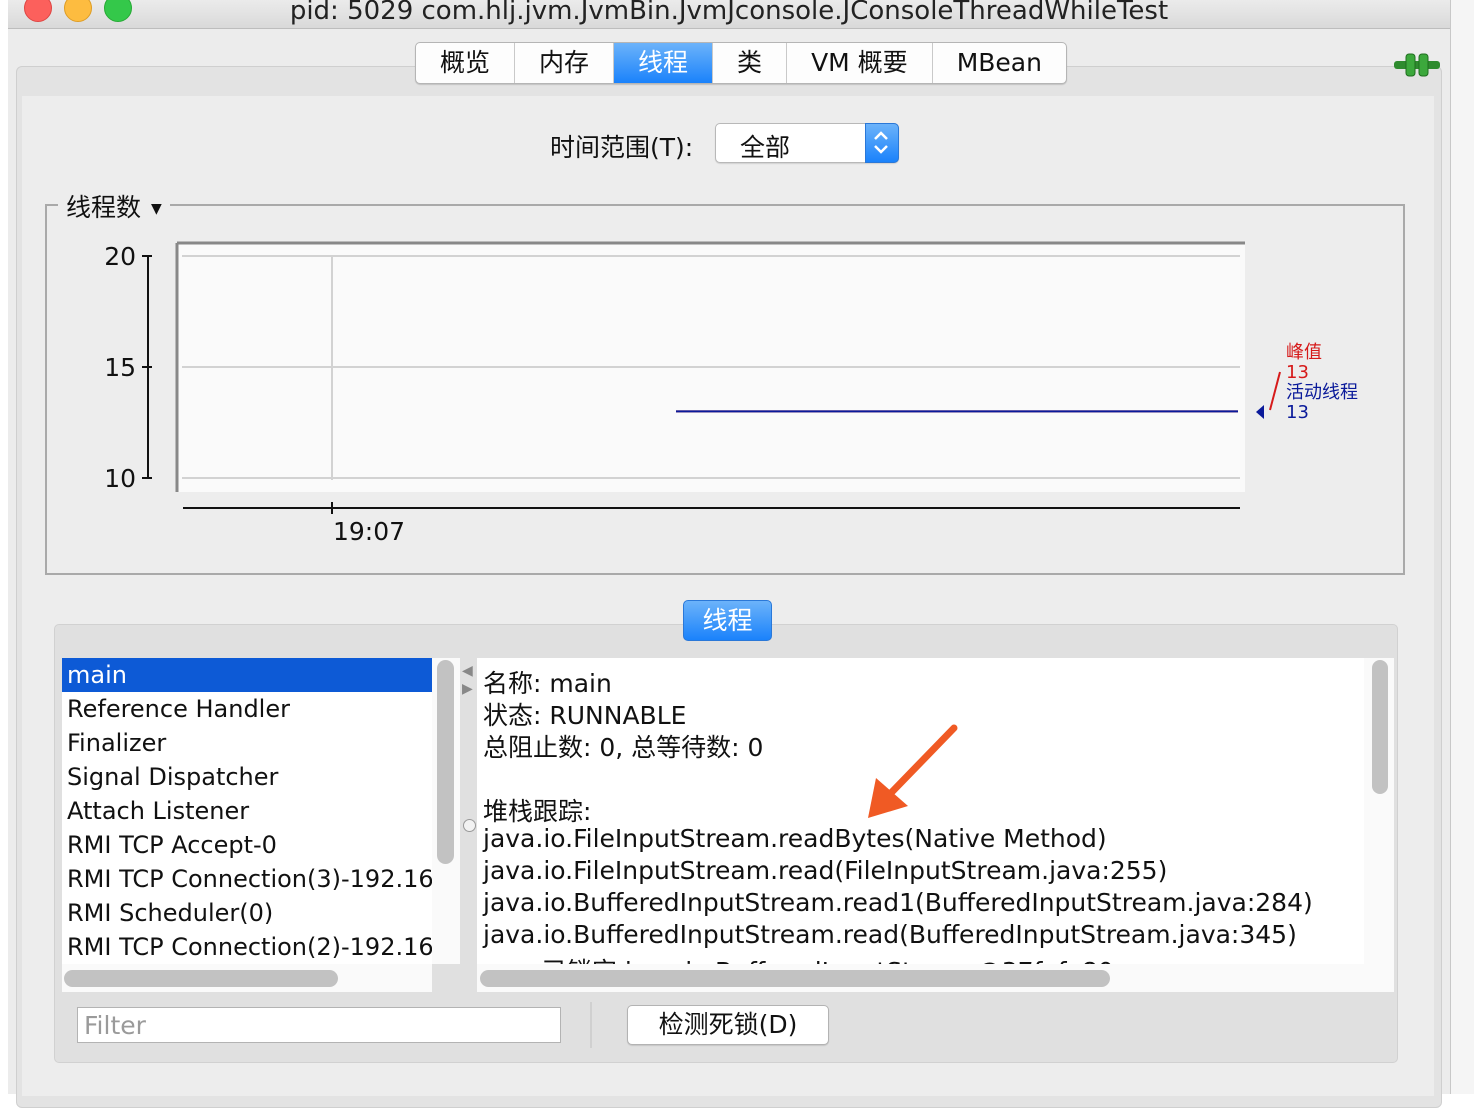  What do you see at coordinates (1260, 412) in the screenshot?
I see `live-marker-icon` at bounding box center [1260, 412].